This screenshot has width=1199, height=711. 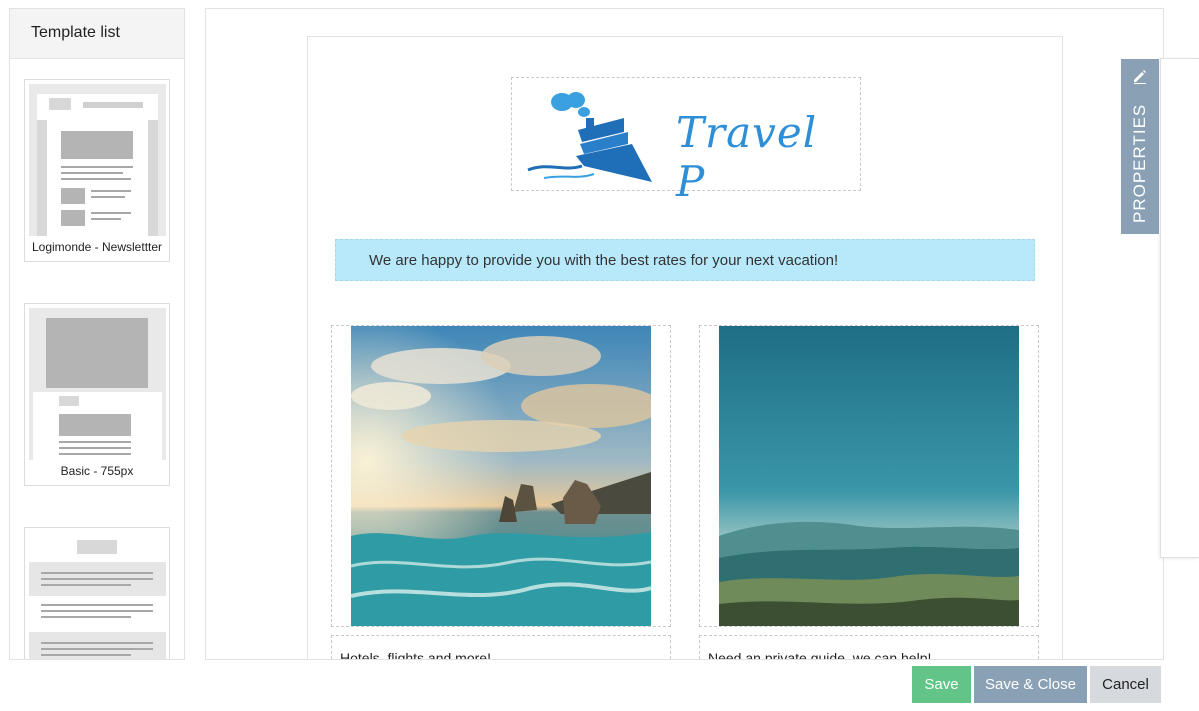 What do you see at coordinates (97, 34) in the screenshot?
I see `template-list-title: Template list` at bounding box center [97, 34].